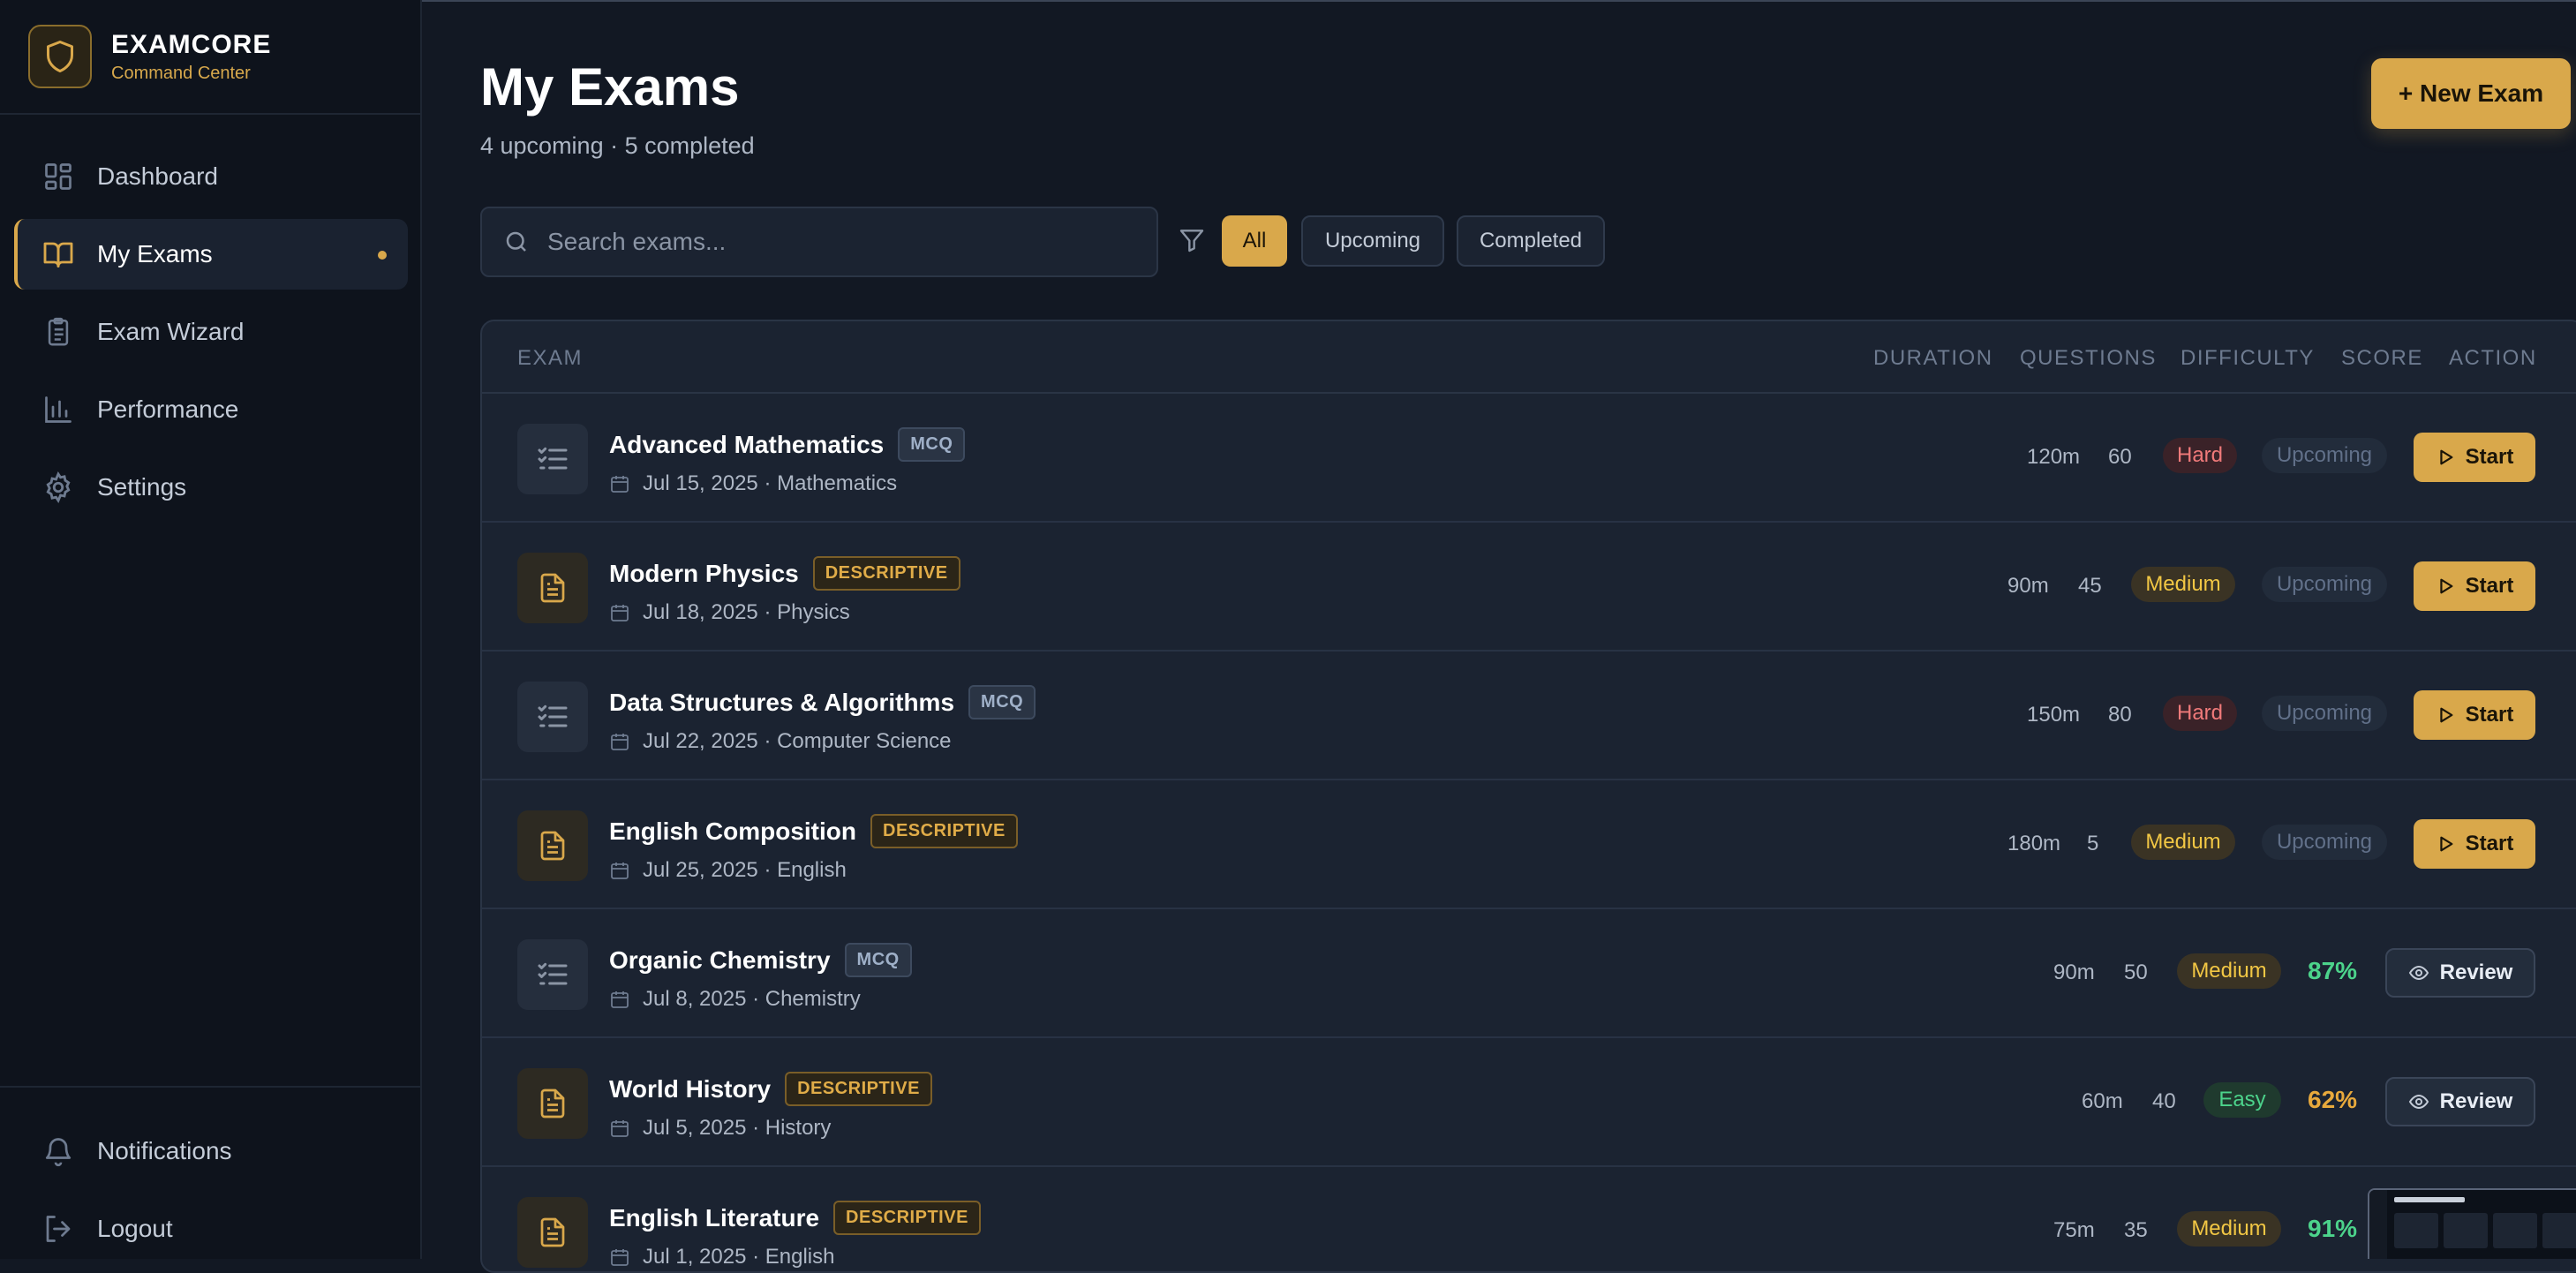  I want to click on filter-completed-chip: Completed, so click(1531, 241).